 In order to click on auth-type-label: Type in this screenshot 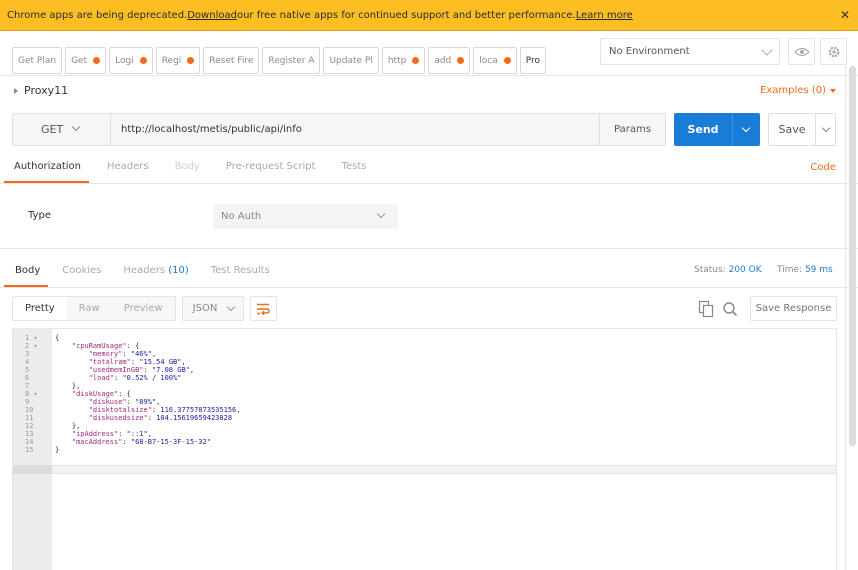, I will do `click(39, 215)`.